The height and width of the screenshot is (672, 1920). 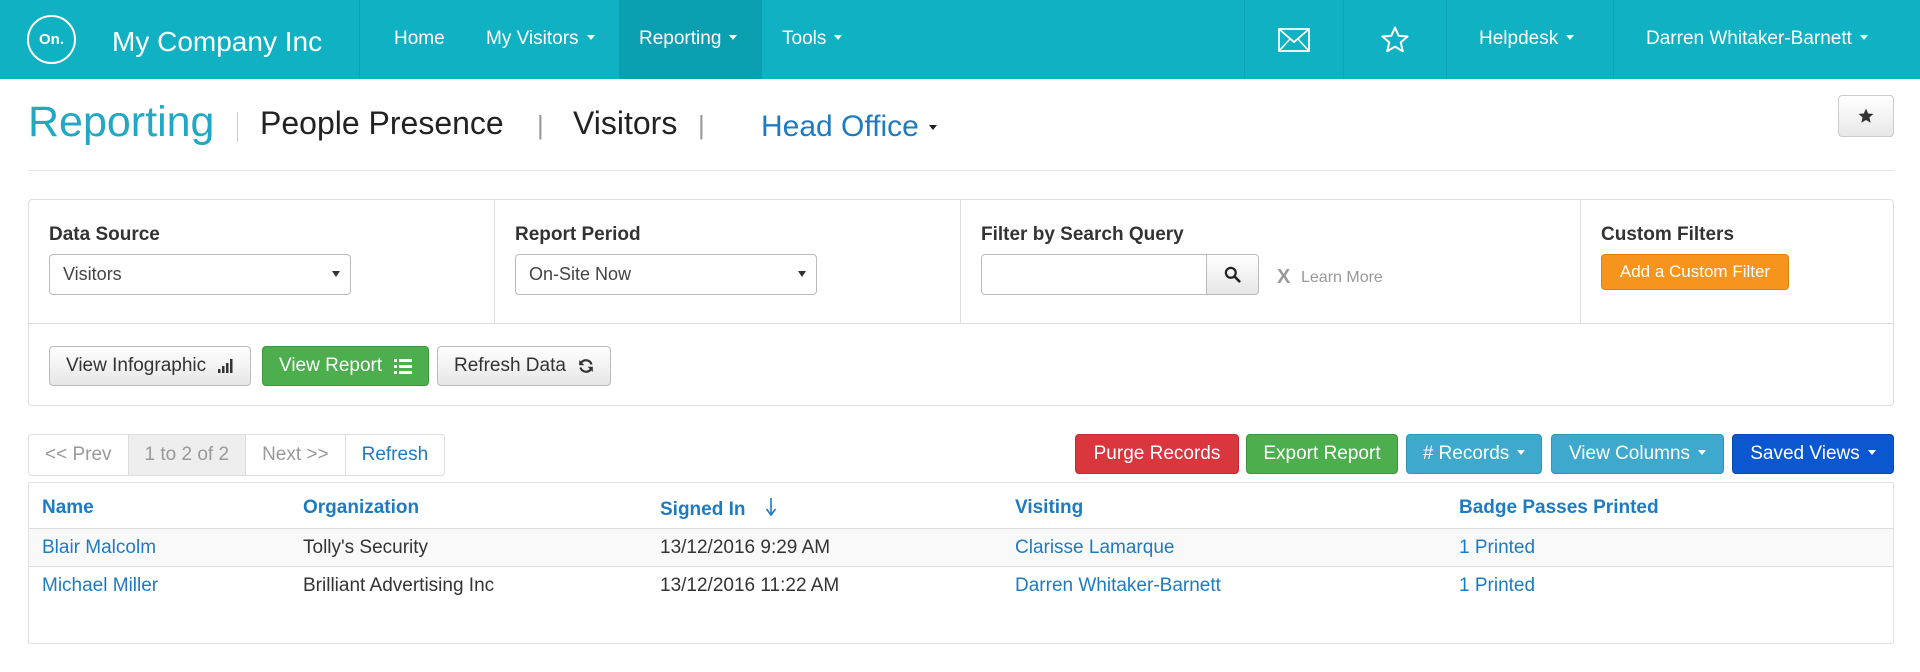 What do you see at coordinates (804, 38) in the screenshot?
I see `nav-tools-label: Tools` at bounding box center [804, 38].